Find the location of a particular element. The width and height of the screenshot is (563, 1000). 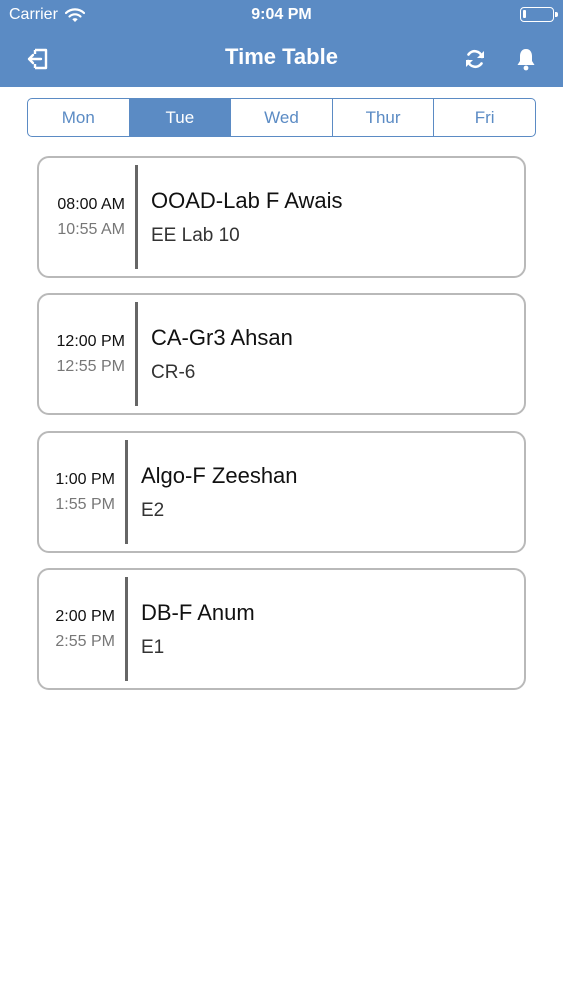

class-info: DB-F Anum E1 is located at coordinates (198, 629).